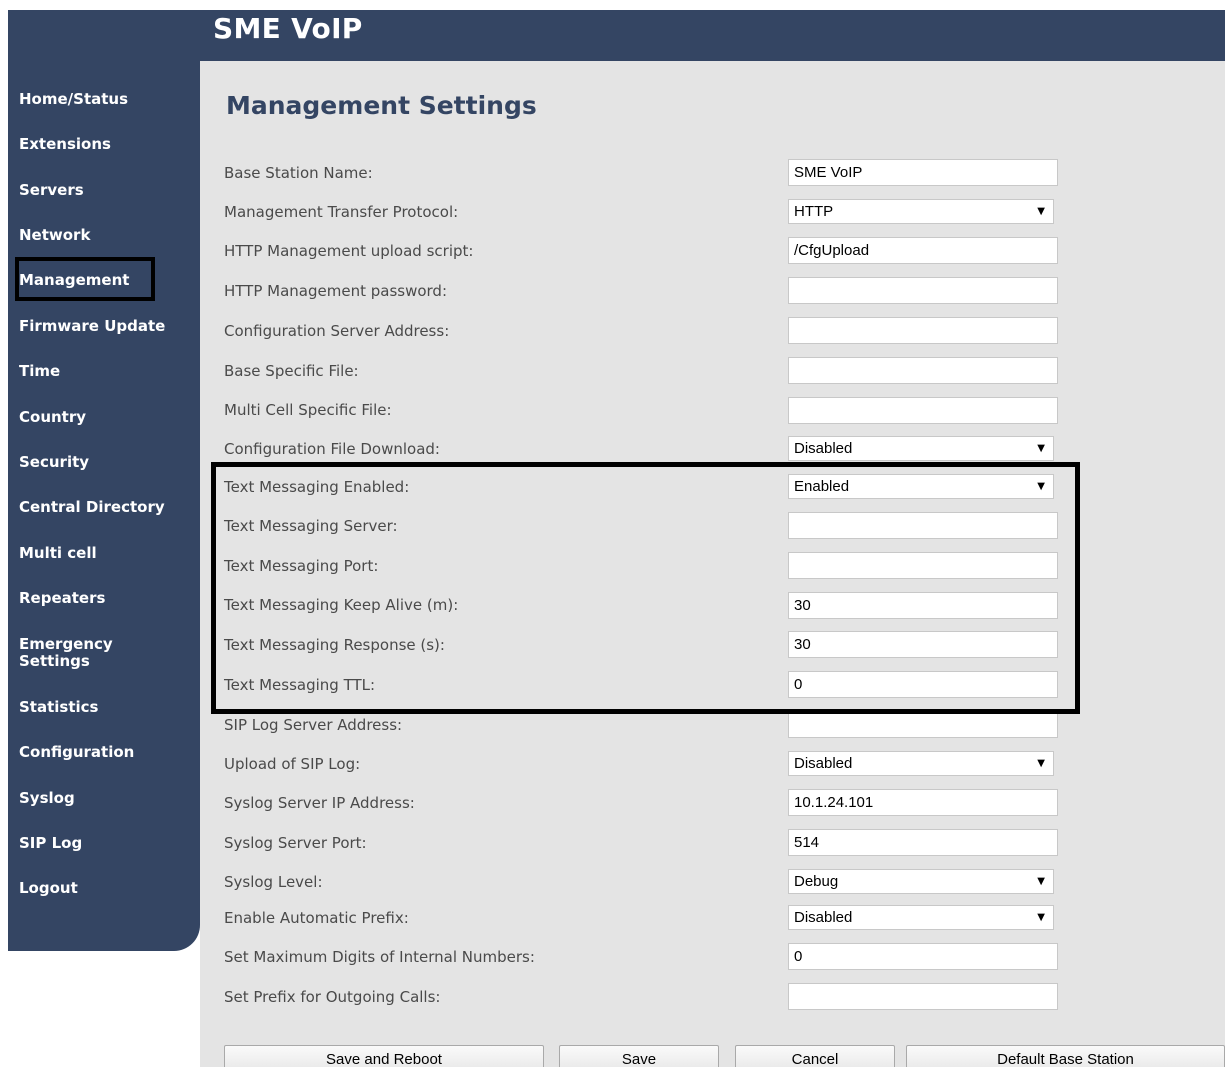 The width and height of the screenshot is (1225, 1067). What do you see at coordinates (341, 605) in the screenshot?
I see `text-messaging-keep-alive-label: Text Messaging Keep Alive (m):` at bounding box center [341, 605].